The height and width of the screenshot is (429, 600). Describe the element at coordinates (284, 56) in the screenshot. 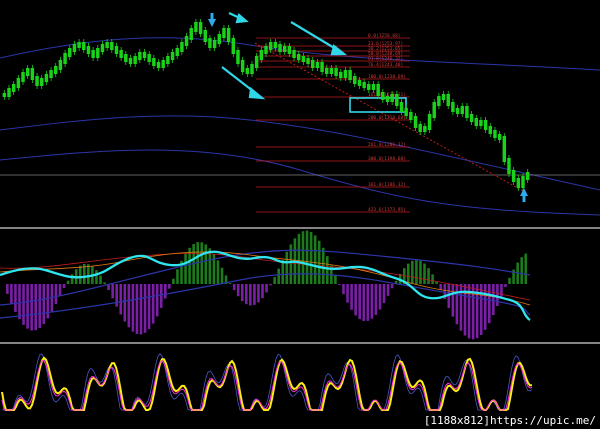

I see `trend-arrows` at that location.